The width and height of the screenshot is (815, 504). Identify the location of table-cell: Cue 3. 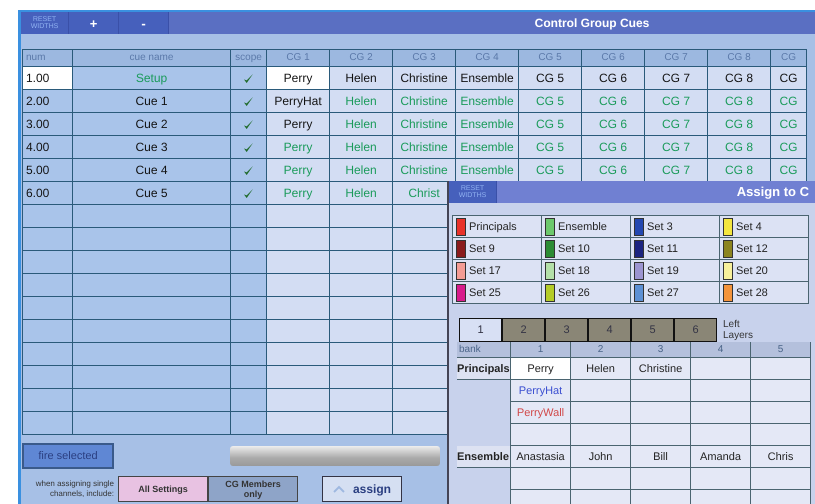
(152, 147).